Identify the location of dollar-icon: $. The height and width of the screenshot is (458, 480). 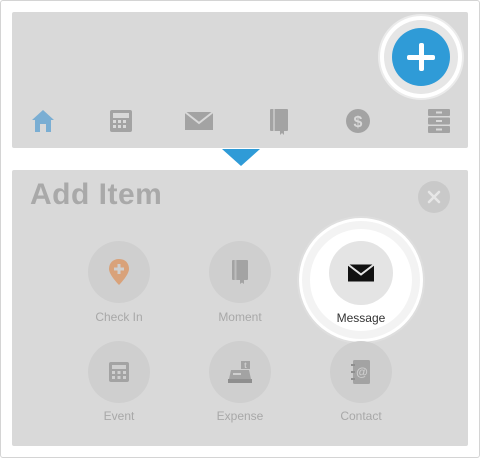
(358, 121).